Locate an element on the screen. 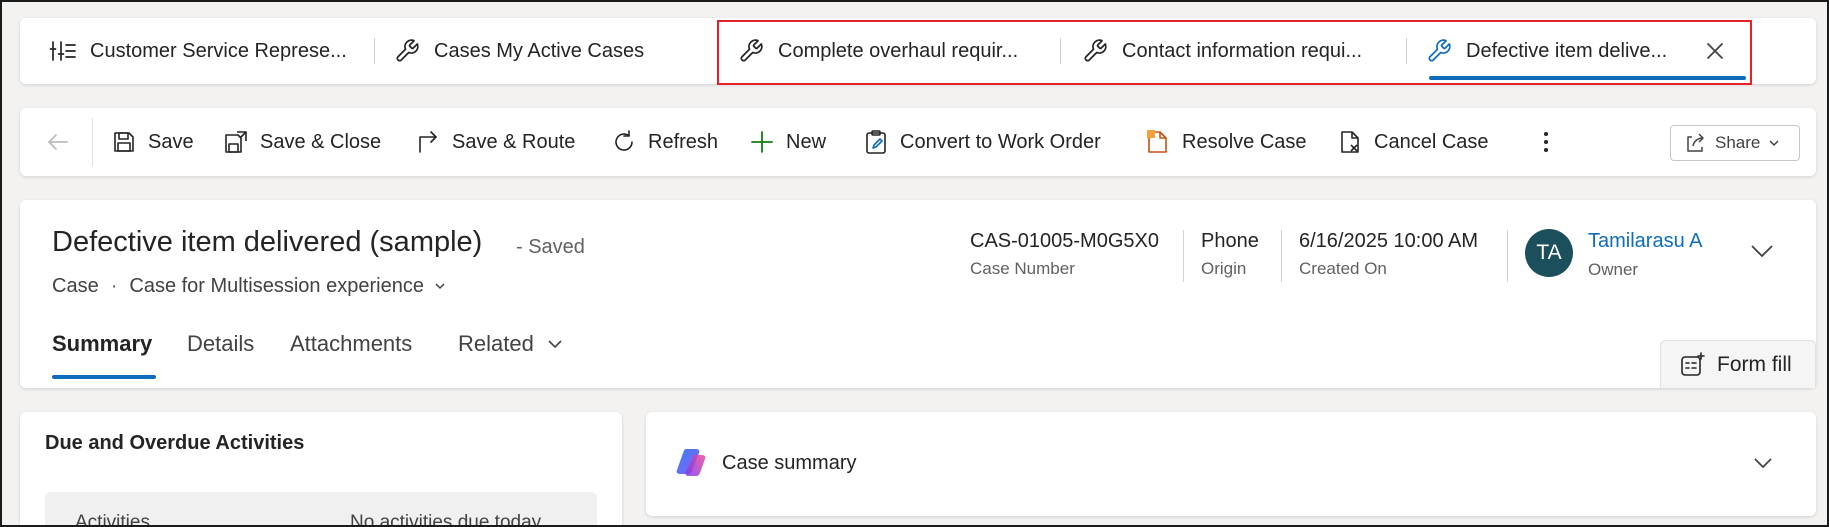  close-tab-icon is located at coordinates (1715, 51).